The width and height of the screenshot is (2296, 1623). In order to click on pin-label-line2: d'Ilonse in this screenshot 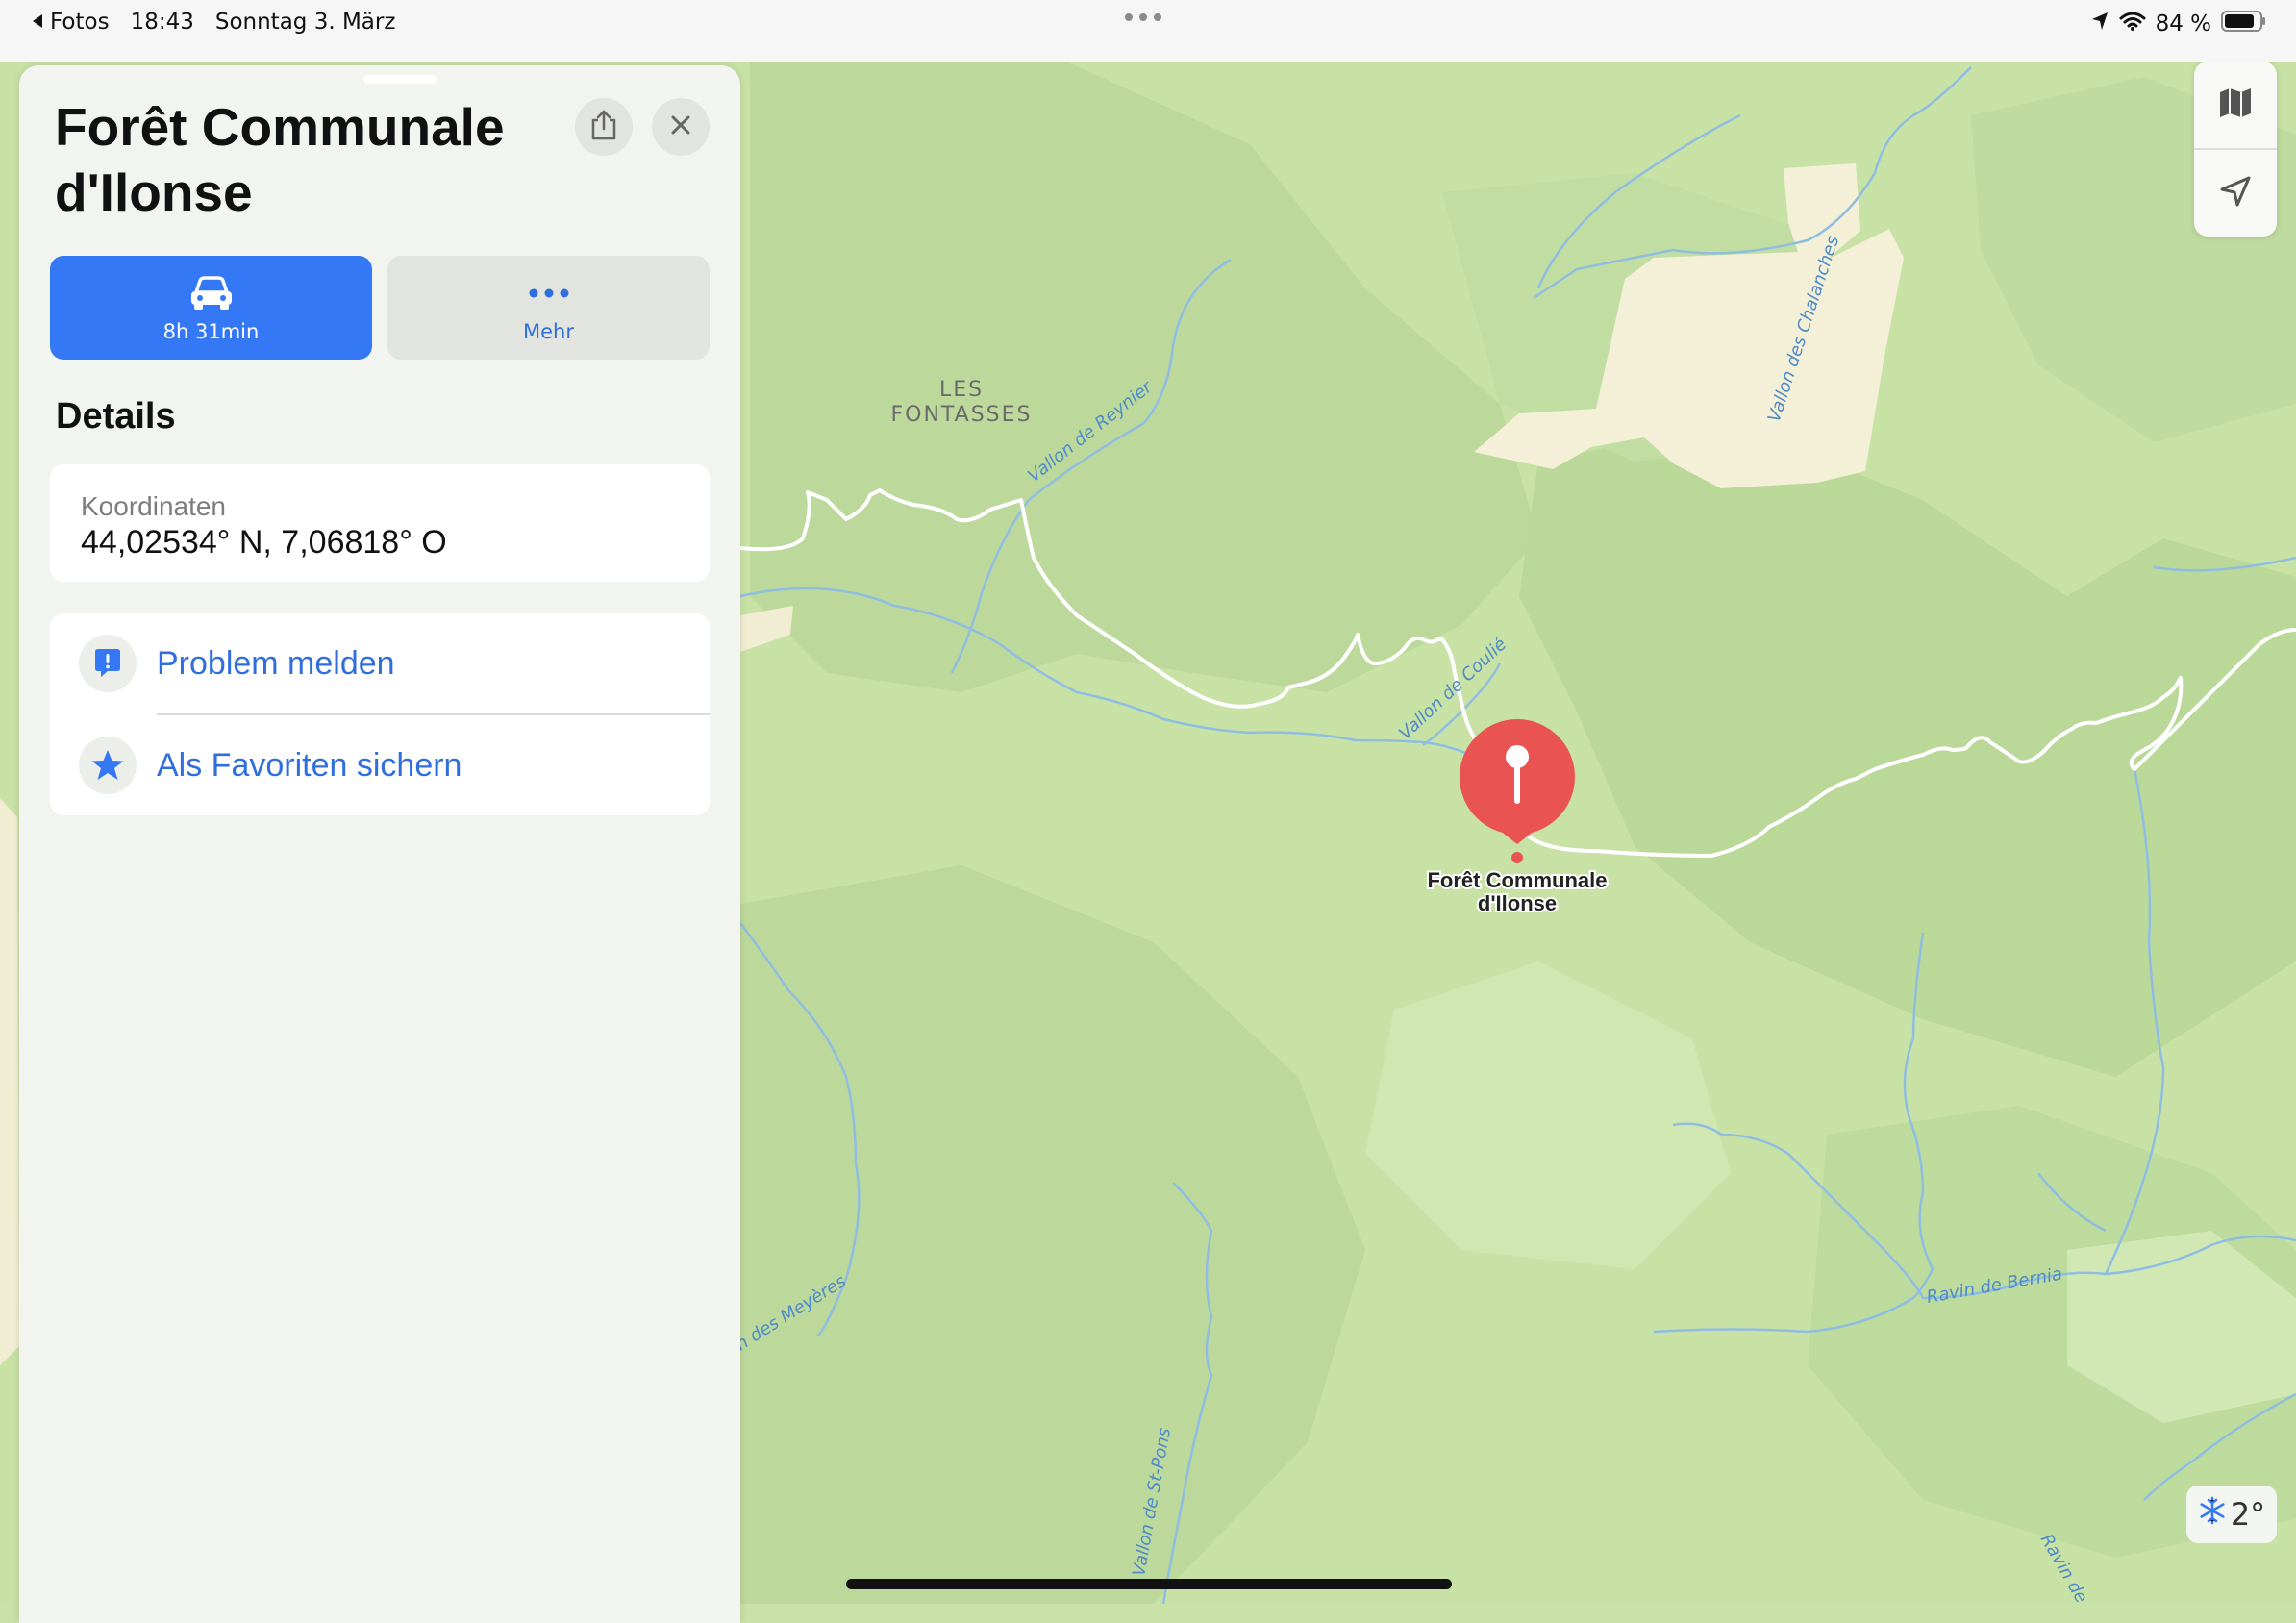, I will do `click(1517, 903)`.